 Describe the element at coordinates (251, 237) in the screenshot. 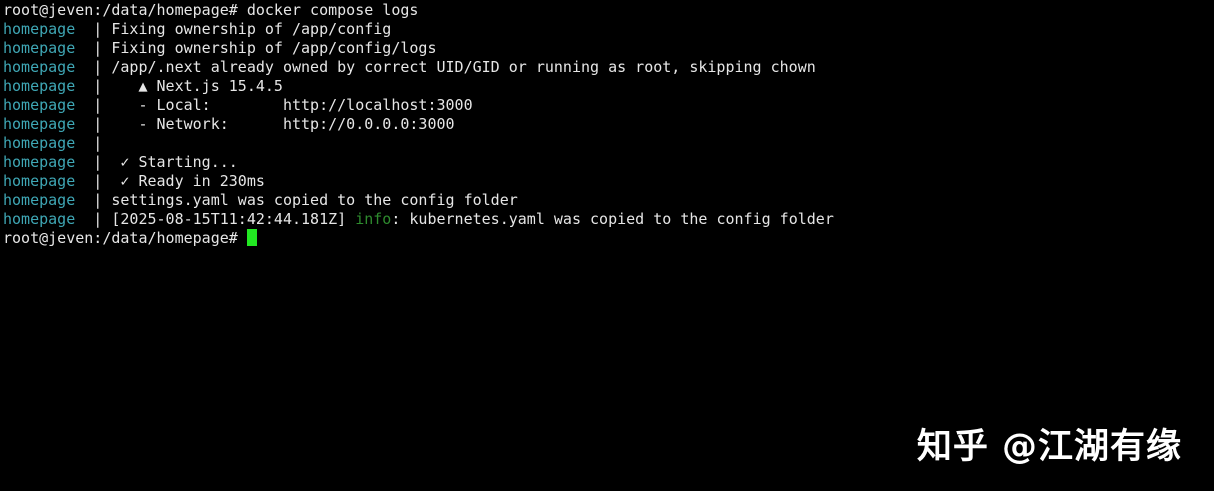

I see `cursor-block` at that location.